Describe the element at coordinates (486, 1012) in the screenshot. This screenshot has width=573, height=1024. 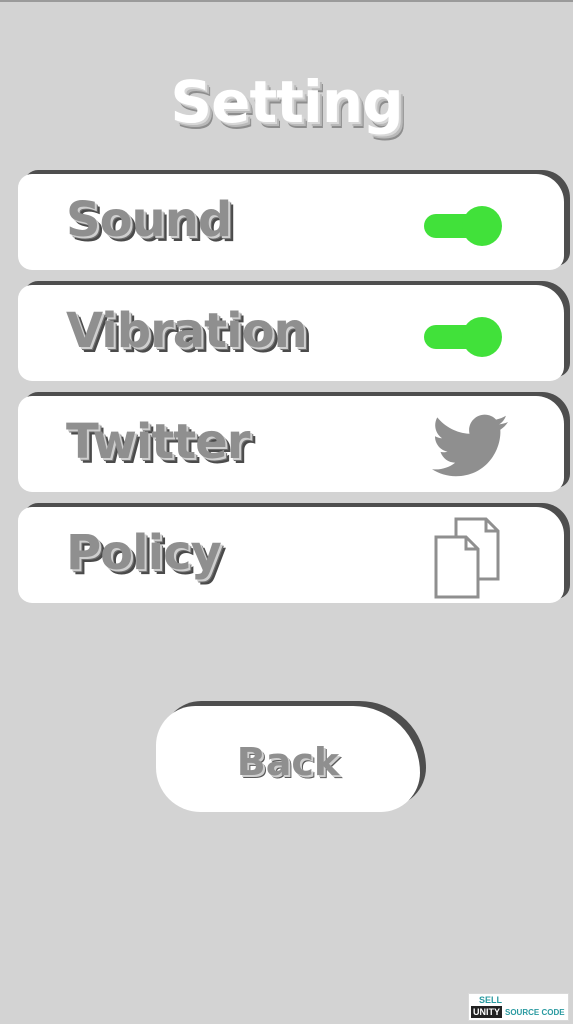
I see `watermark-brand-text: UNITY` at that location.